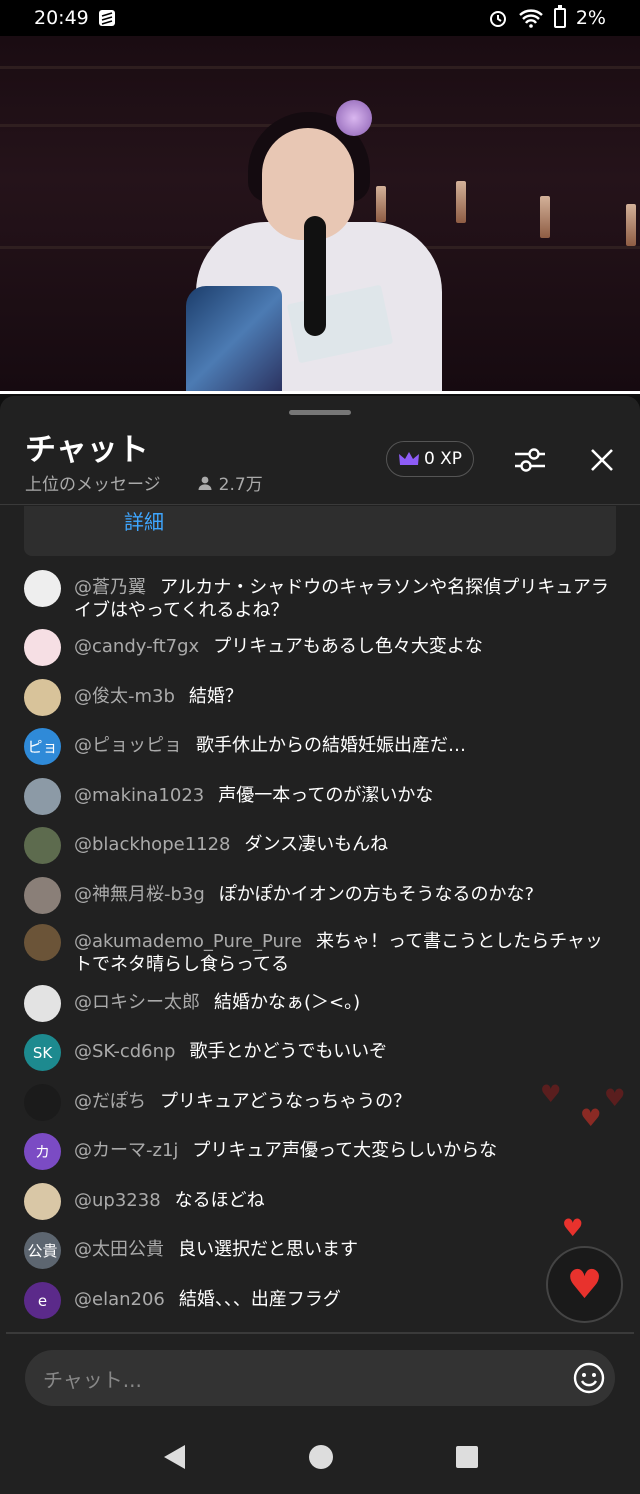 The height and width of the screenshot is (1494, 640). What do you see at coordinates (376, 894) in the screenshot?
I see `message-text: ぽかぽかイオンの方もそうなるのかな?` at bounding box center [376, 894].